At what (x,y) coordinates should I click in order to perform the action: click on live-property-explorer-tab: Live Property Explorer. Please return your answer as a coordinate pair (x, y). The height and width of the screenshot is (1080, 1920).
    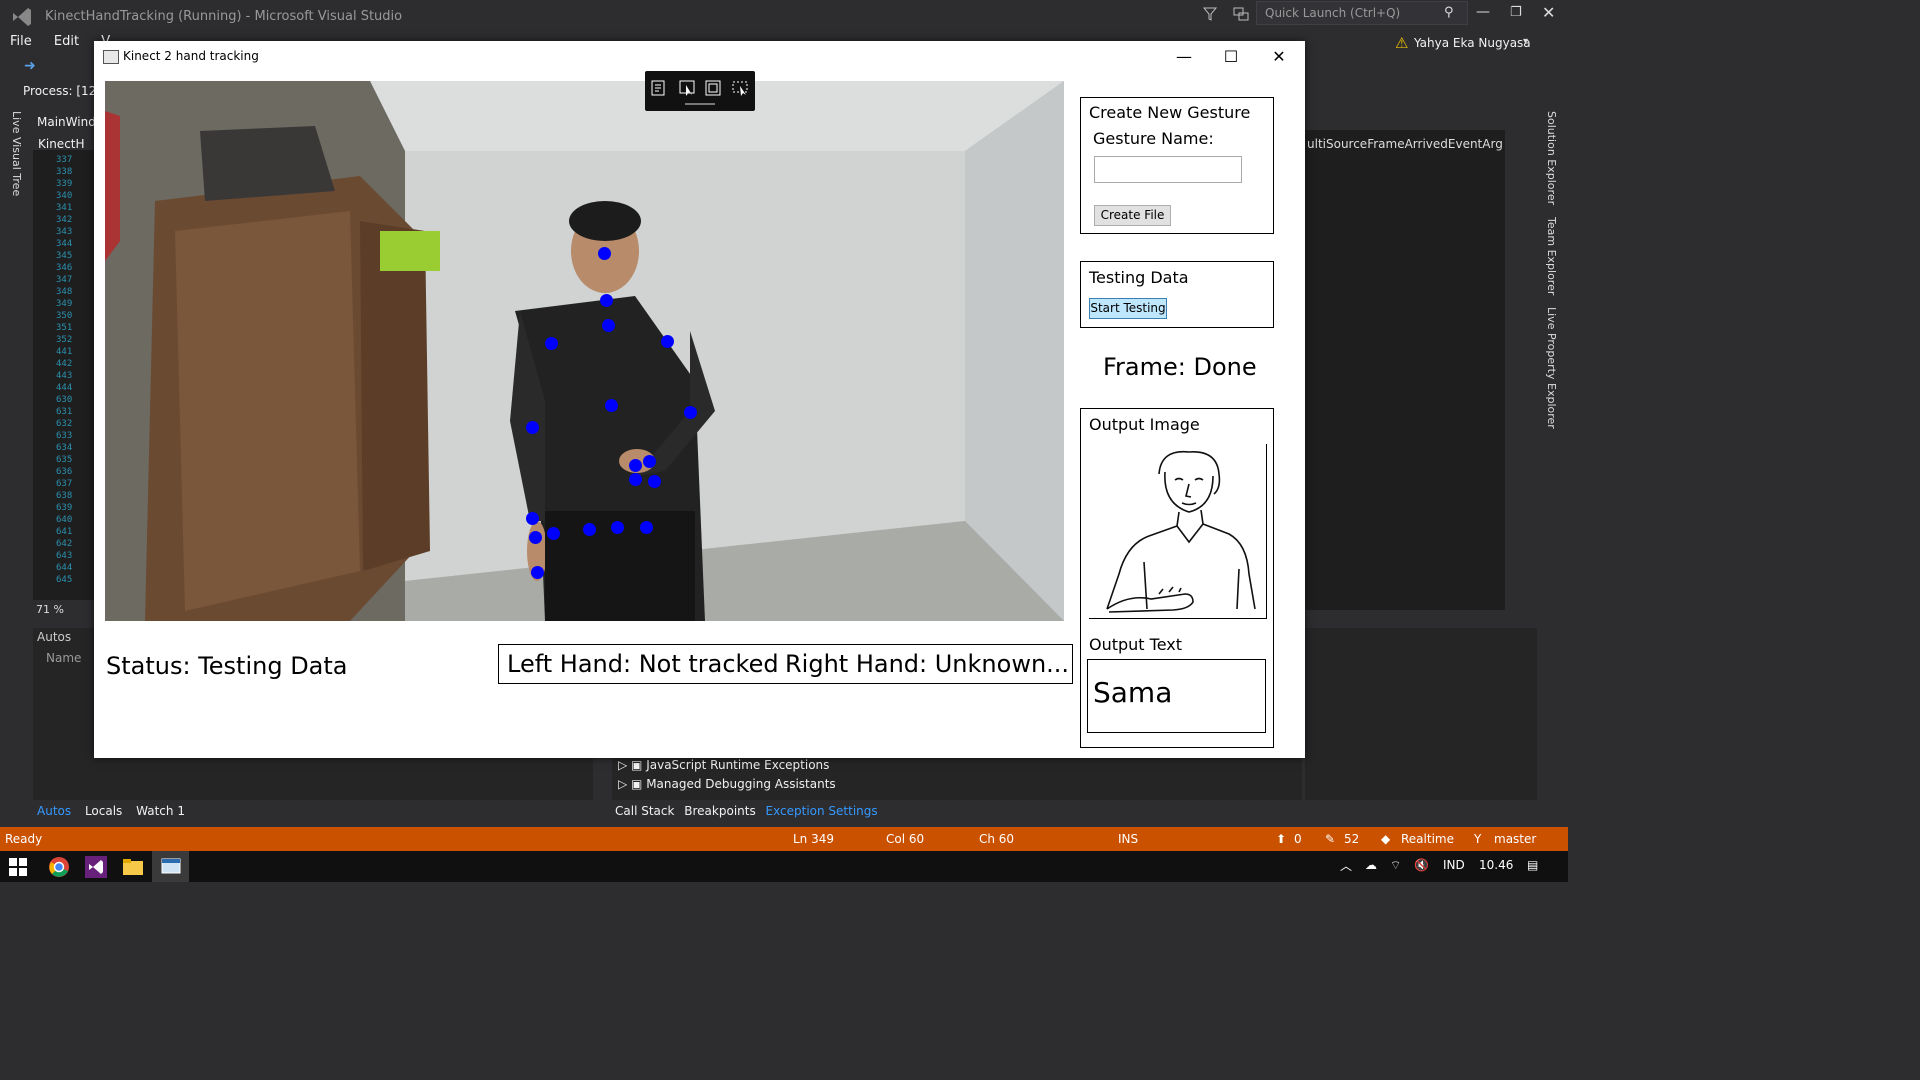
    Looking at the image, I should click on (1551, 368).